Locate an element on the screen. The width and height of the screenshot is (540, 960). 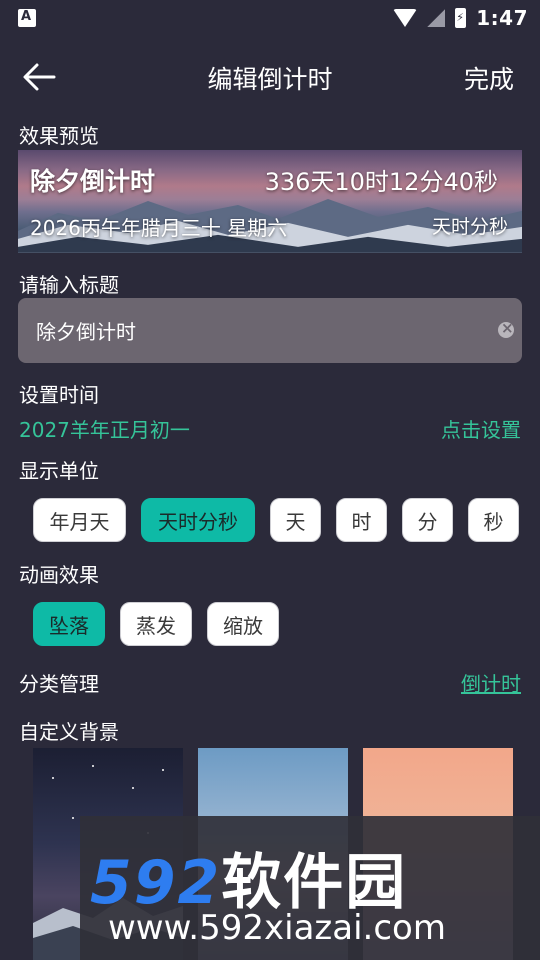
status-time: 1:47 is located at coordinates (502, 18).